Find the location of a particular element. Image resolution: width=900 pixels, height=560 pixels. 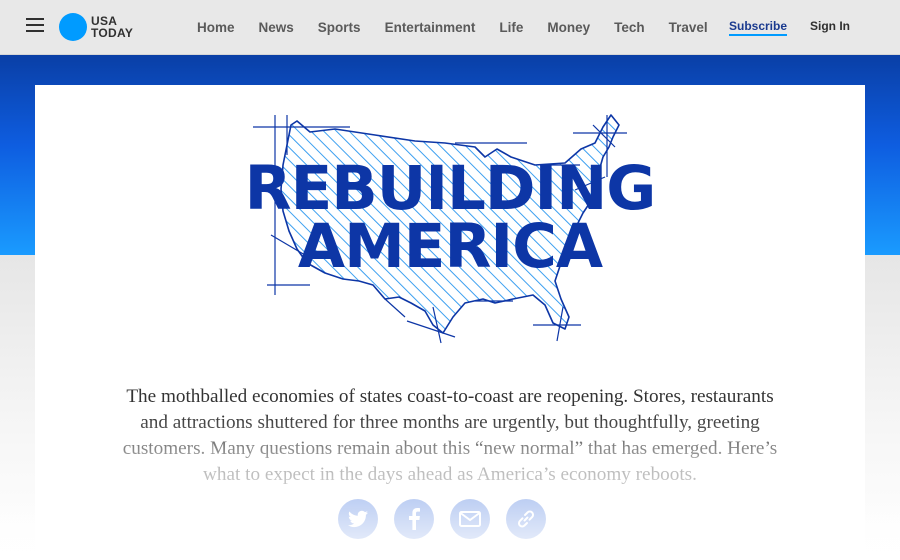

email-share-button is located at coordinates (470, 519).